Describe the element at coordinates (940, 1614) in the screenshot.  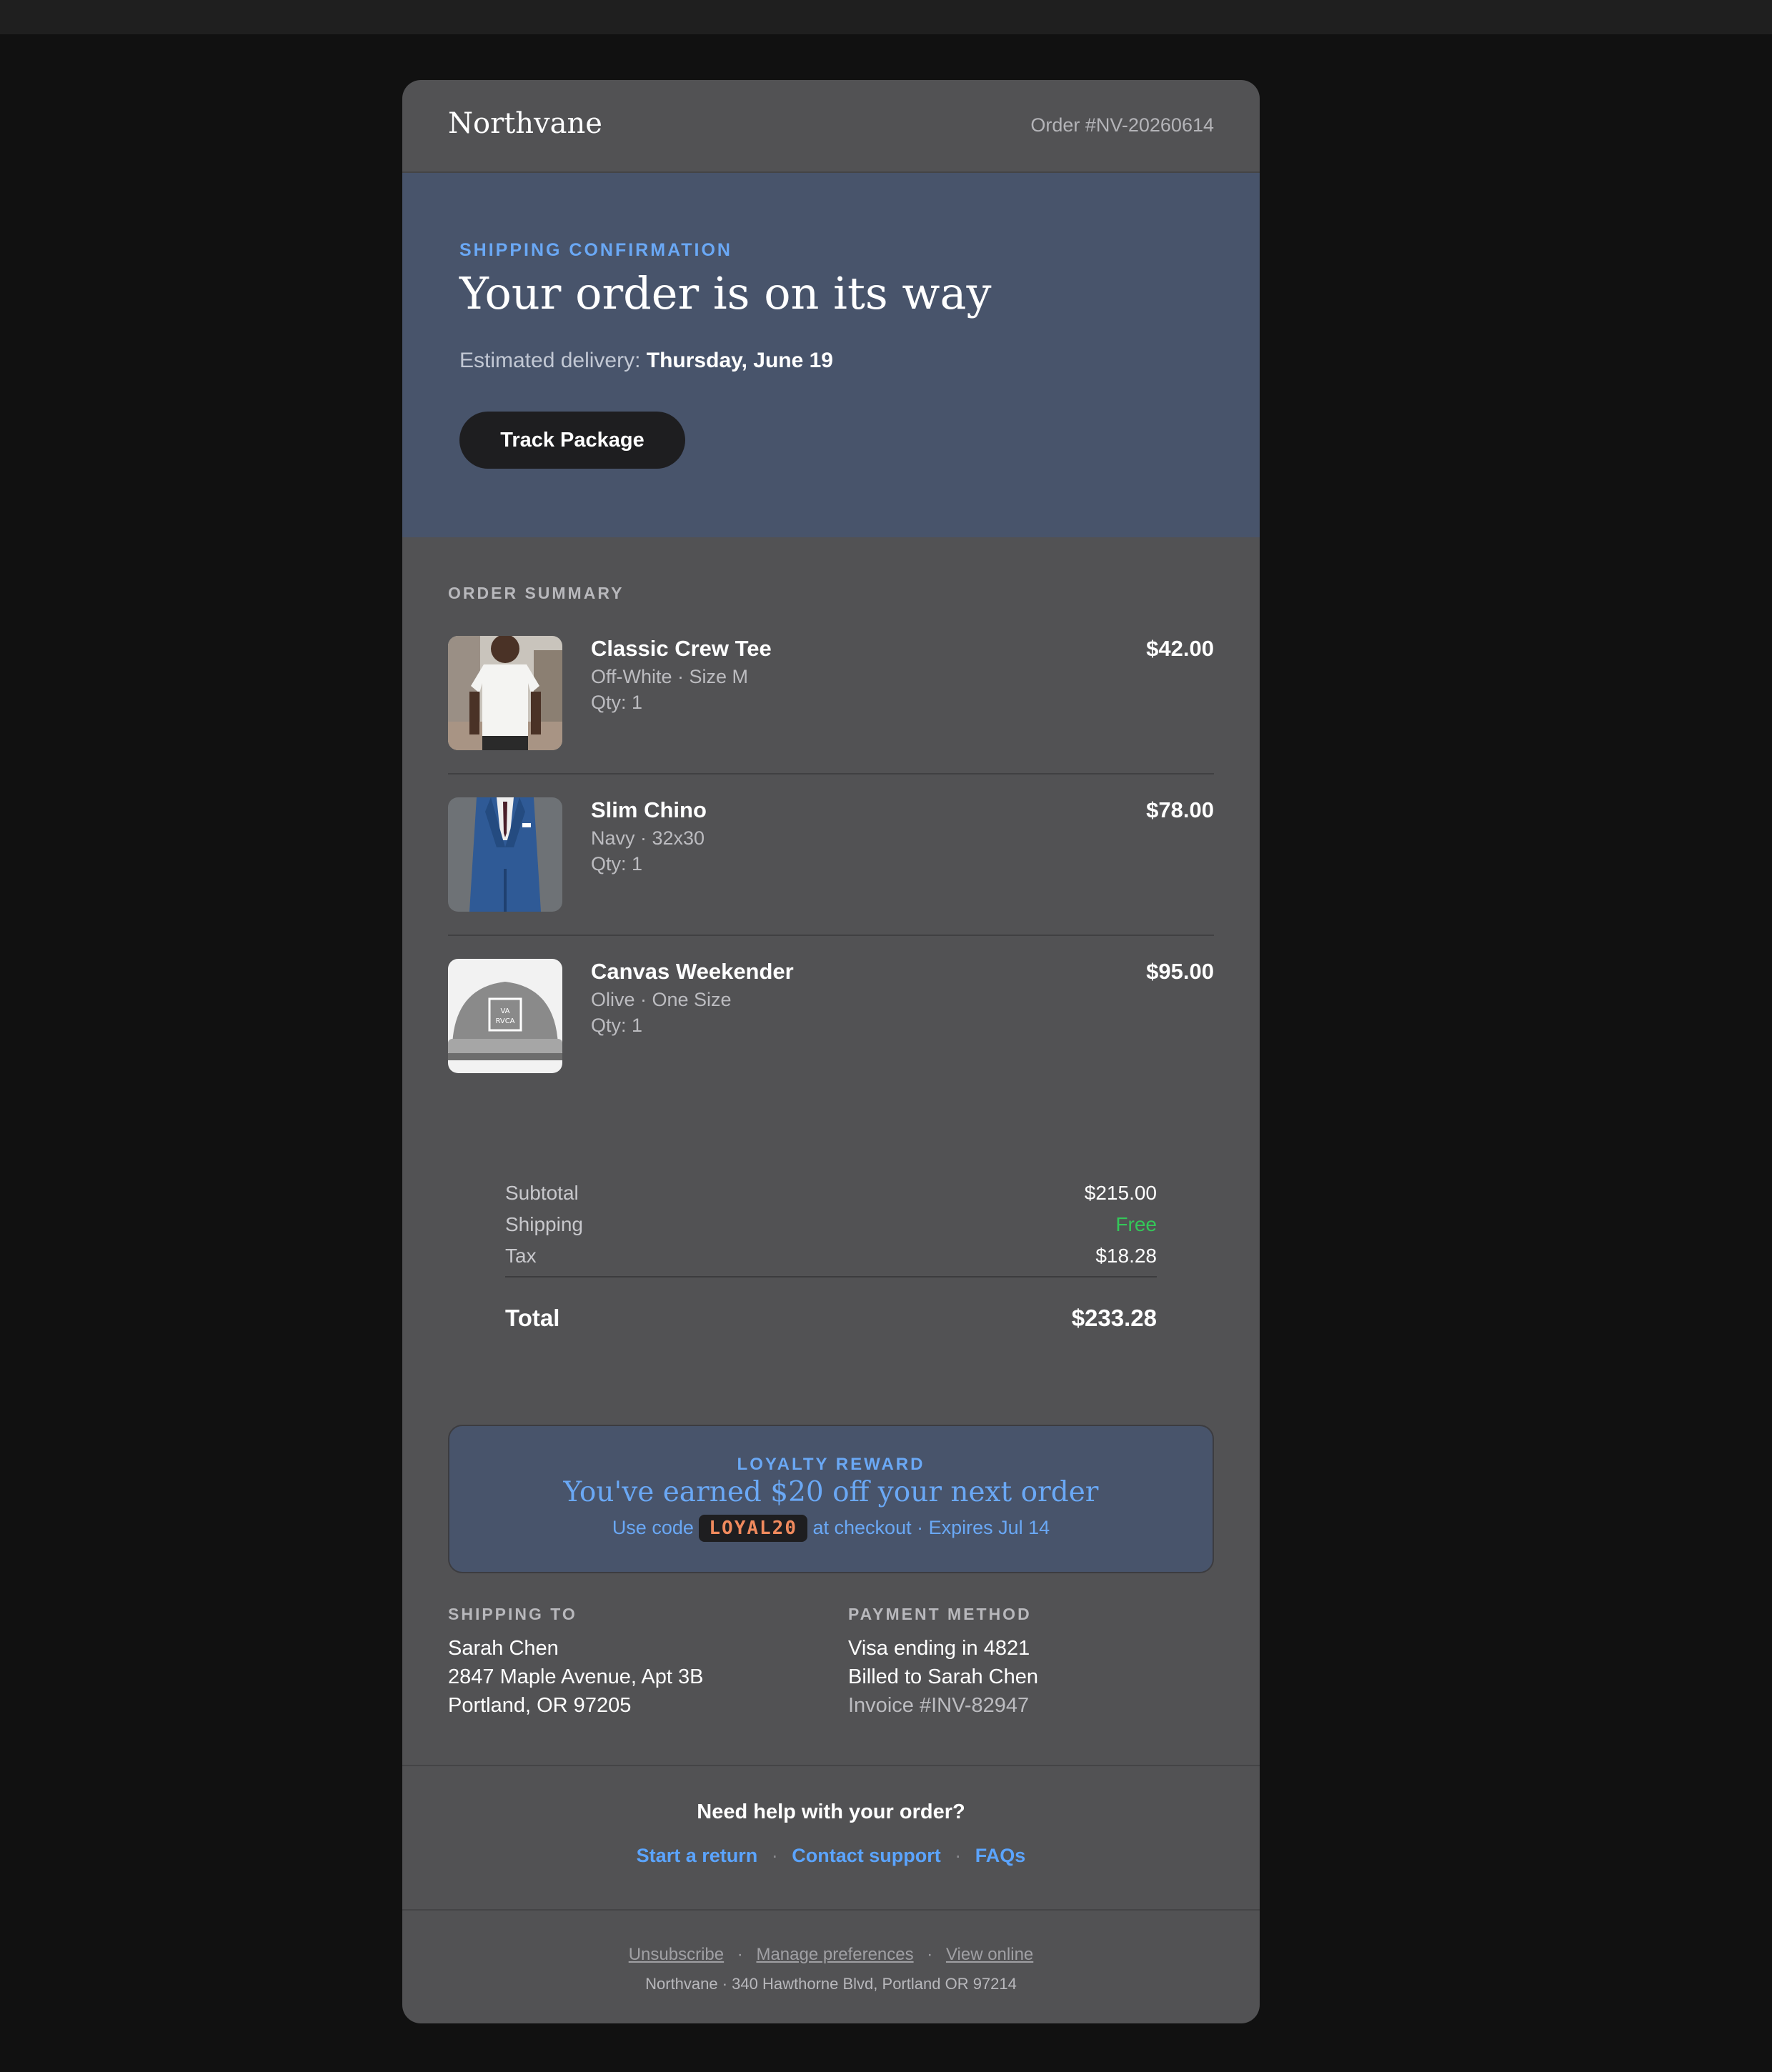
I see `payment-method-label: PAYMENT METHOD` at that location.